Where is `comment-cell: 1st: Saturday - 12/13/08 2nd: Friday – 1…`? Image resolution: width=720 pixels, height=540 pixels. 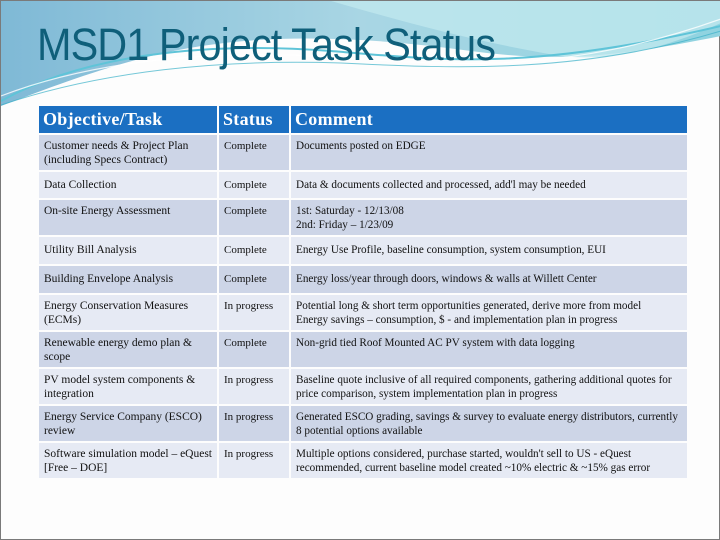 comment-cell: 1st: Saturday - 12/13/08 2nd: Friday – 1… is located at coordinates (489, 217).